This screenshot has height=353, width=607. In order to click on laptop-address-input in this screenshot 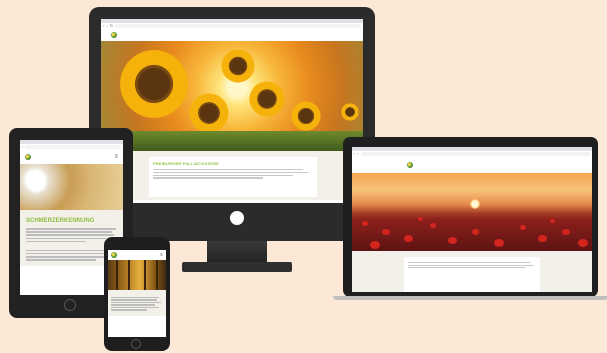, I will do `click(475, 154)`.